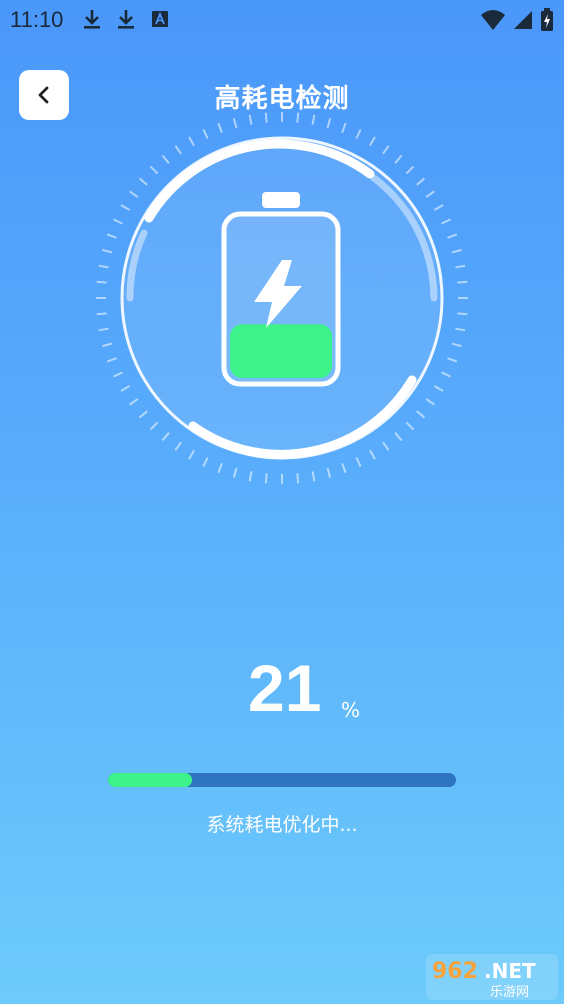 The width and height of the screenshot is (564, 1004). I want to click on percent-unit: %, so click(351, 710).